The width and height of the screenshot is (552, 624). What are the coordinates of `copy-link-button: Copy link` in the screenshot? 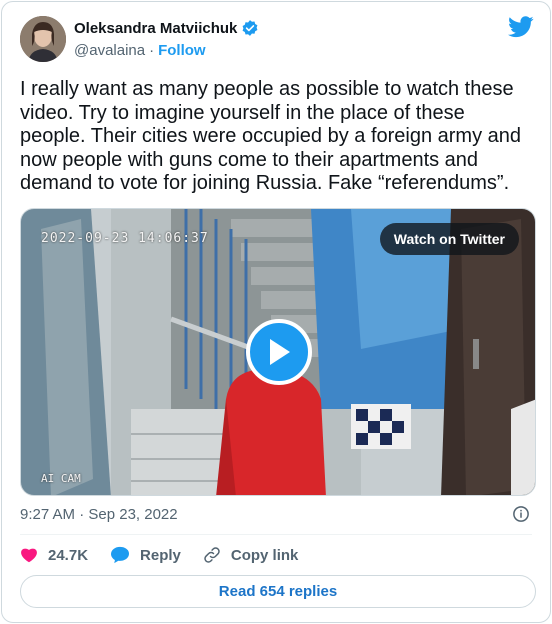 It's located at (251, 555).